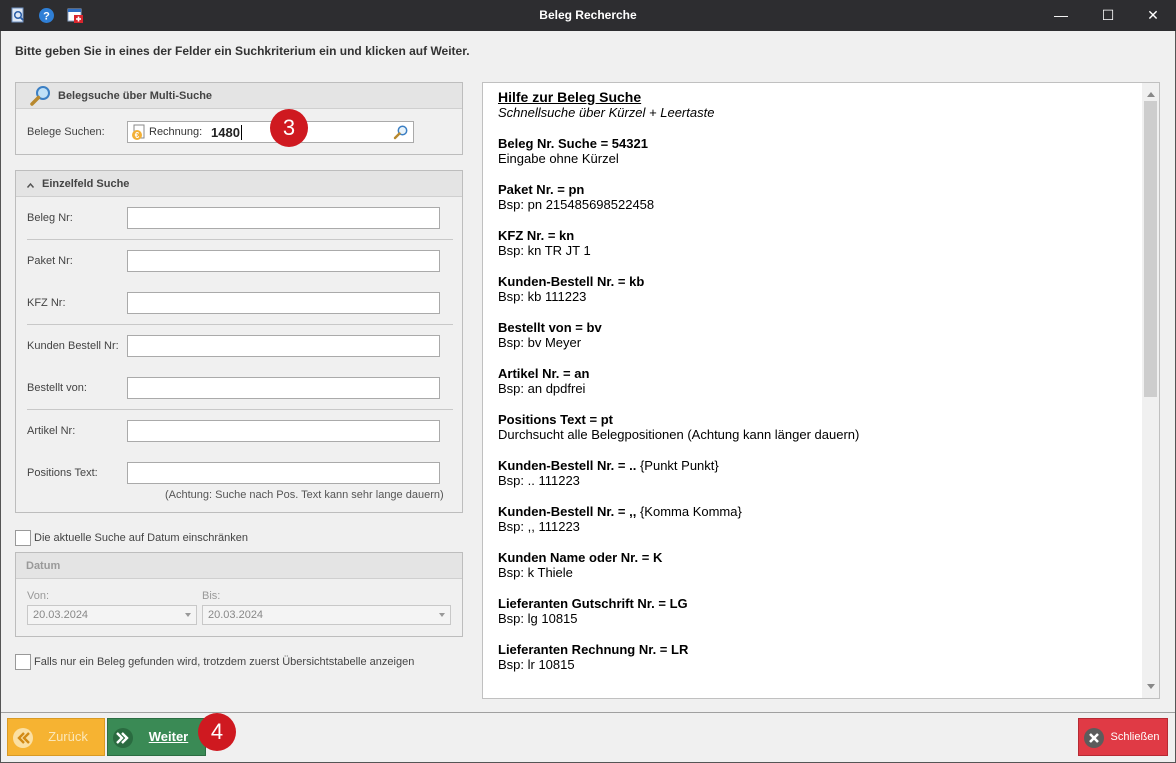 Image resolution: width=1176 pixels, height=763 pixels. I want to click on close-button: Schließen, so click(1123, 737).